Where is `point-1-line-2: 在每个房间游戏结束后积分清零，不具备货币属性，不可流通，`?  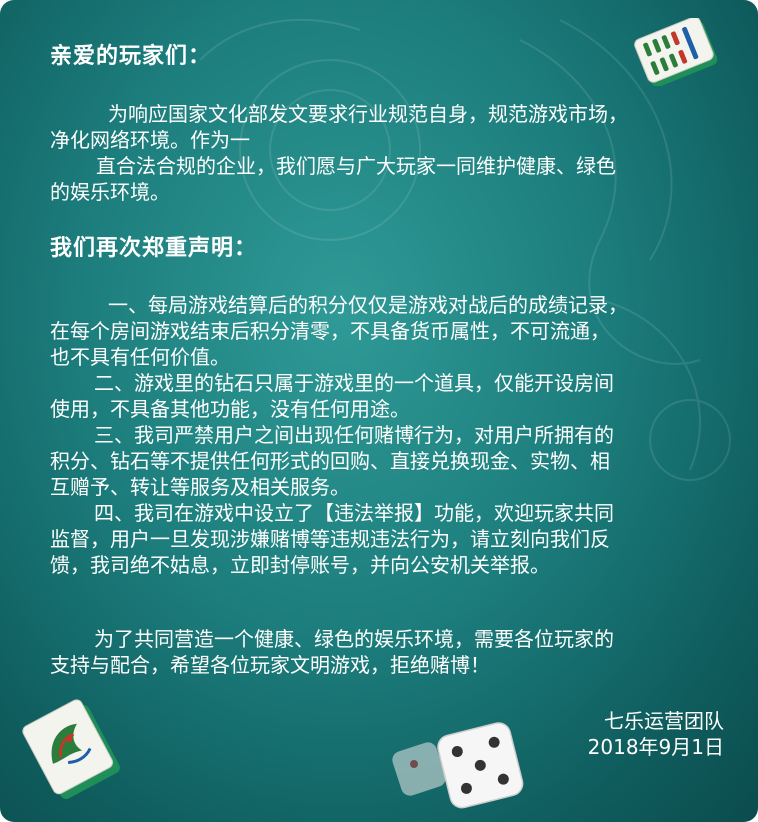
point-1-line-2: 在每个房间游戏结束后积分清零，不具备货币属性，不可流通， is located at coordinates (330, 331).